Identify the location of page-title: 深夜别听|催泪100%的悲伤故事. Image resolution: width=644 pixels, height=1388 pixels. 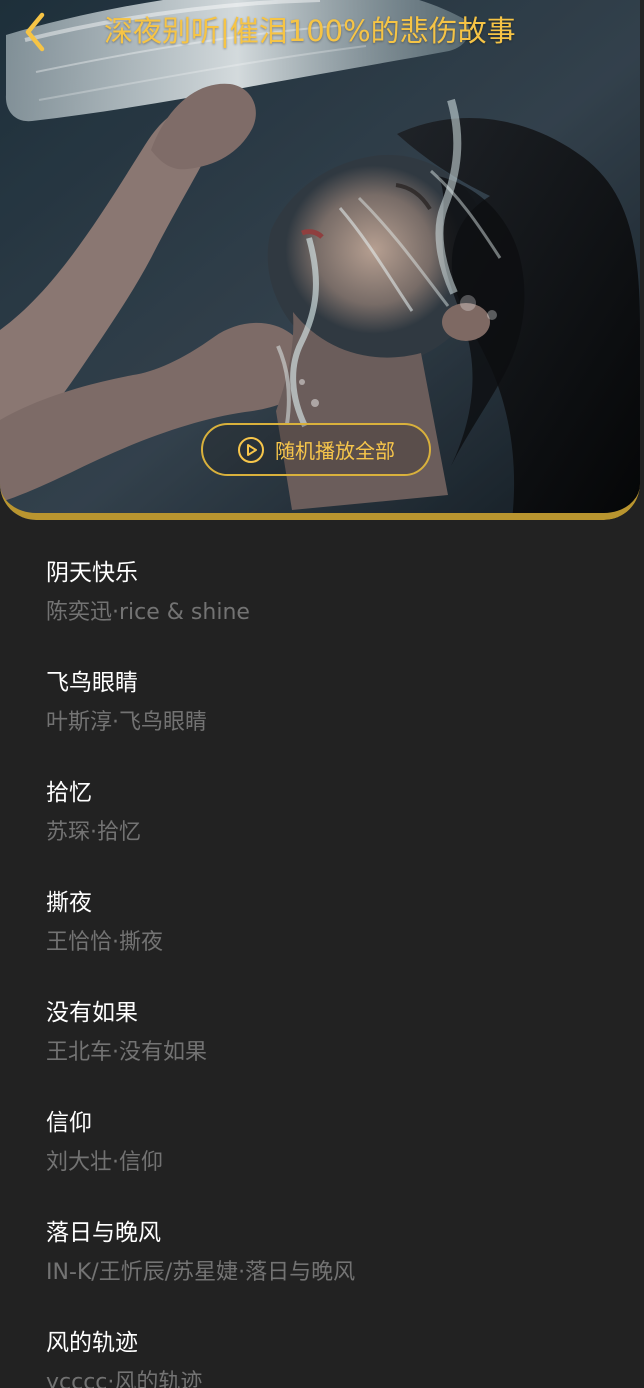
(310, 31).